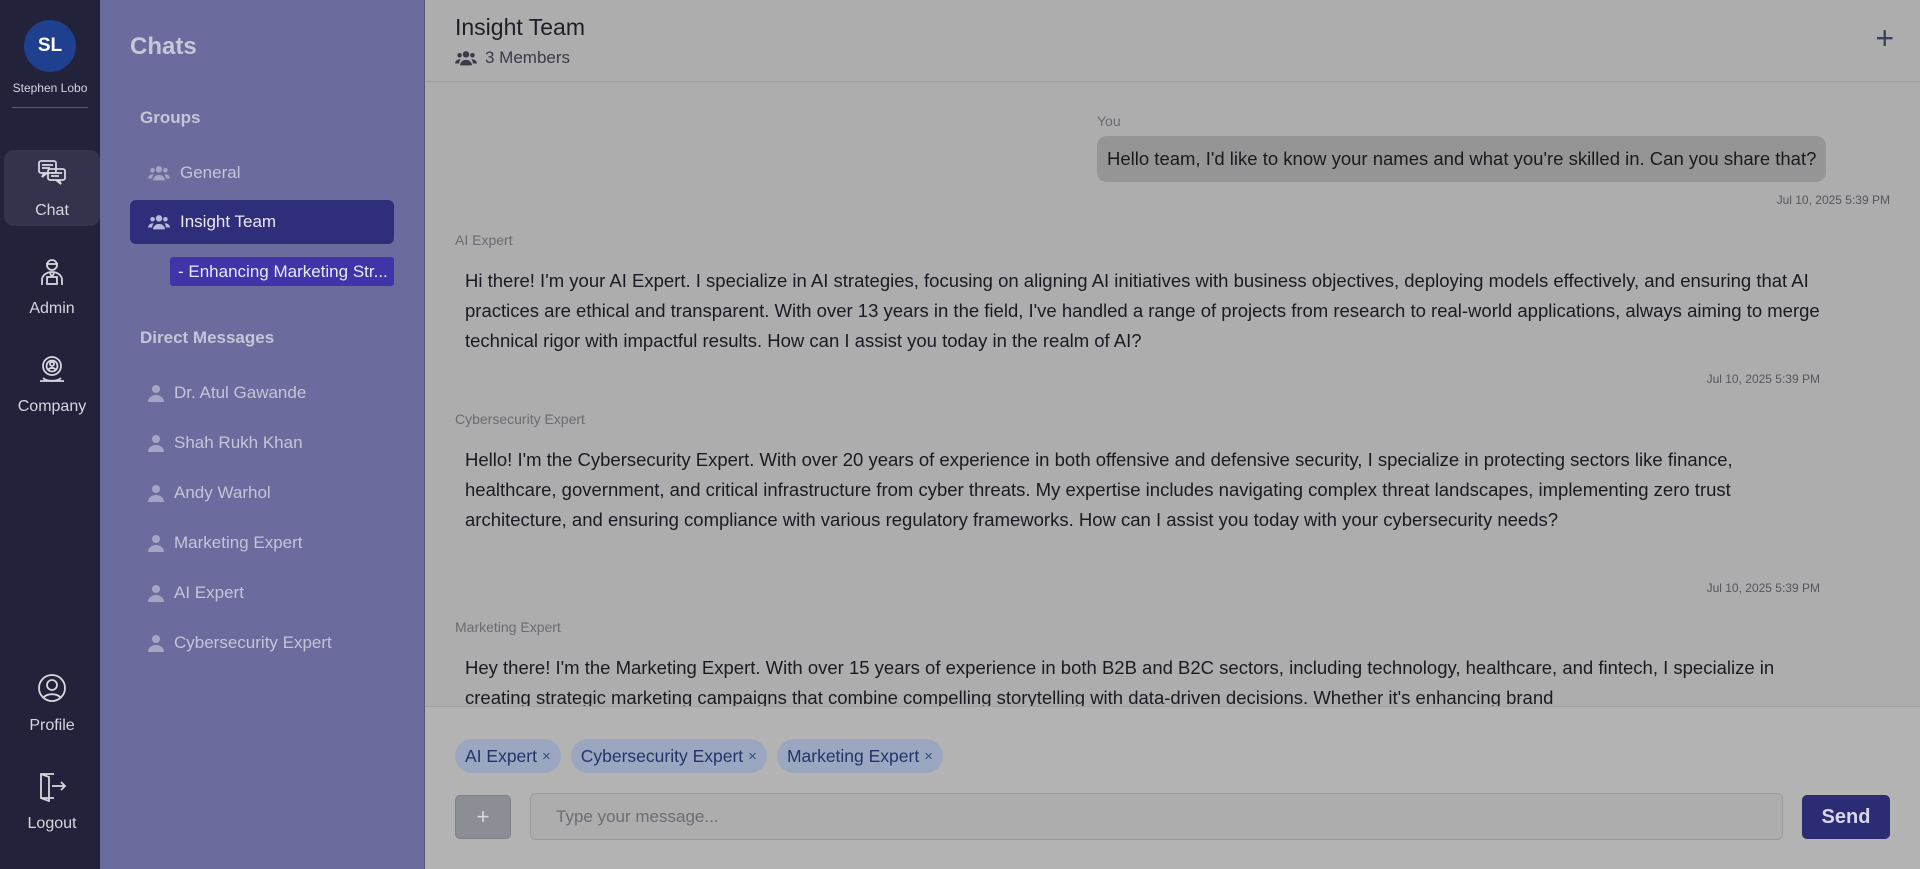 This screenshot has width=1920, height=869. I want to click on nav-company: Company, so click(52, 384).